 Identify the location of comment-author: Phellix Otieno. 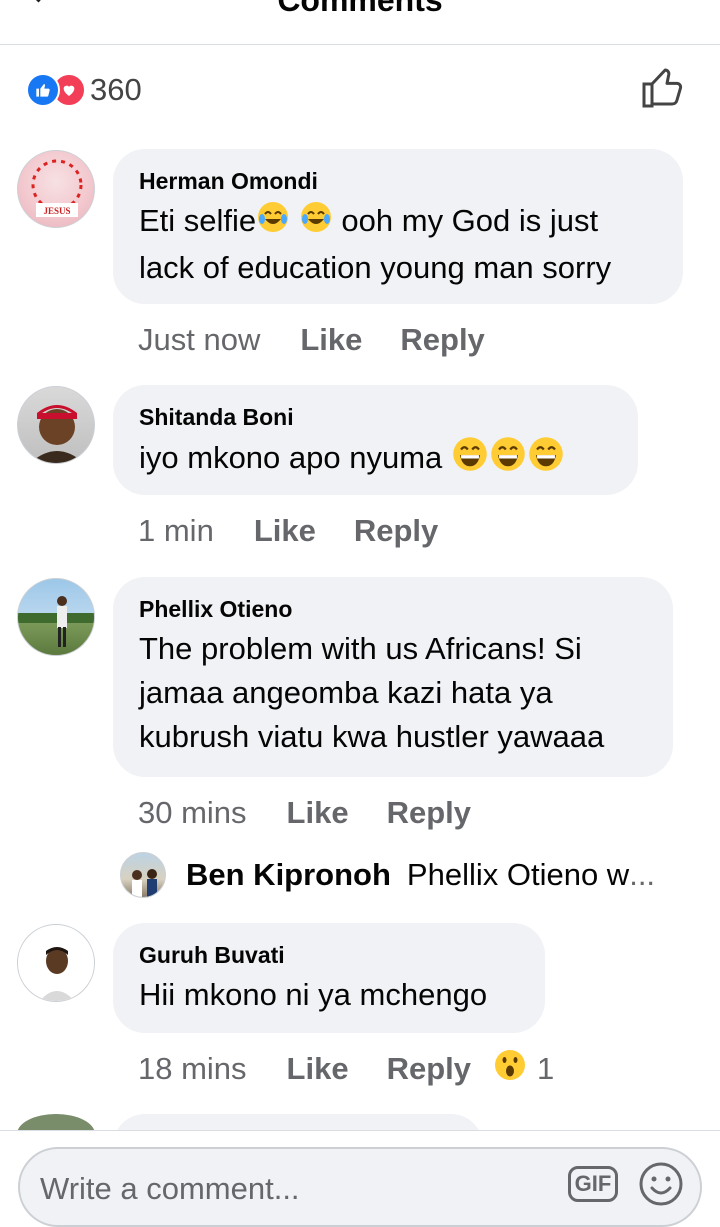
(393, 609).